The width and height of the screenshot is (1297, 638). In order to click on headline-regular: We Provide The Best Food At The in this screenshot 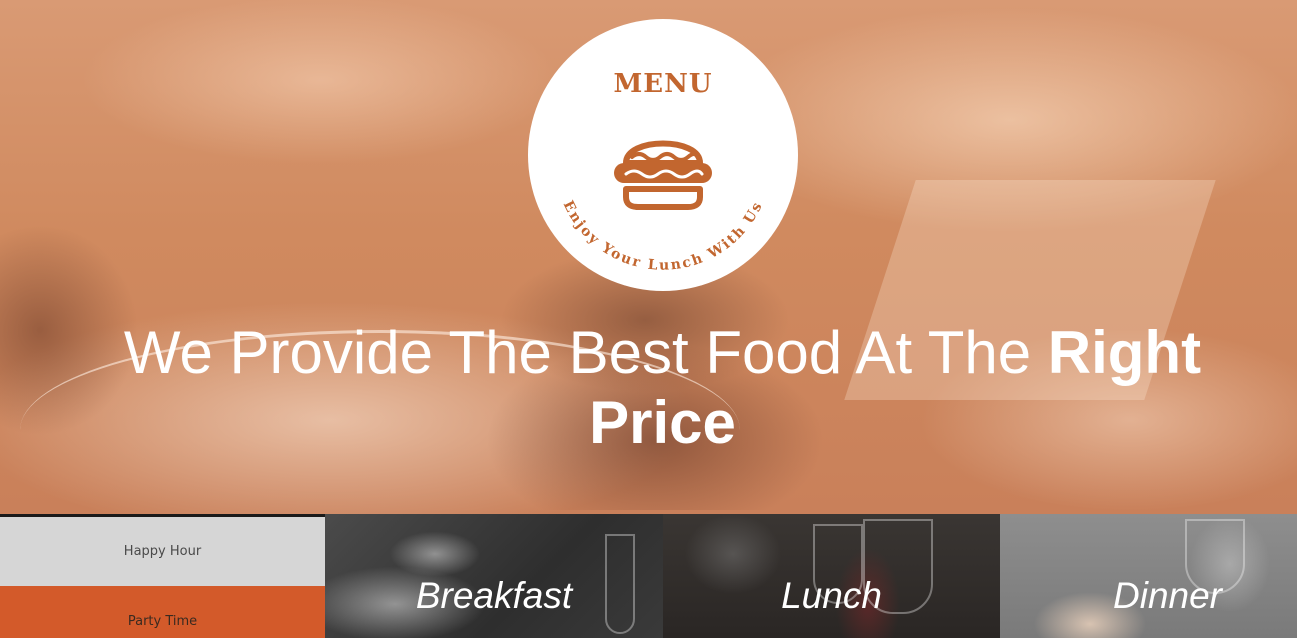, I will do `click(585, 352)`.